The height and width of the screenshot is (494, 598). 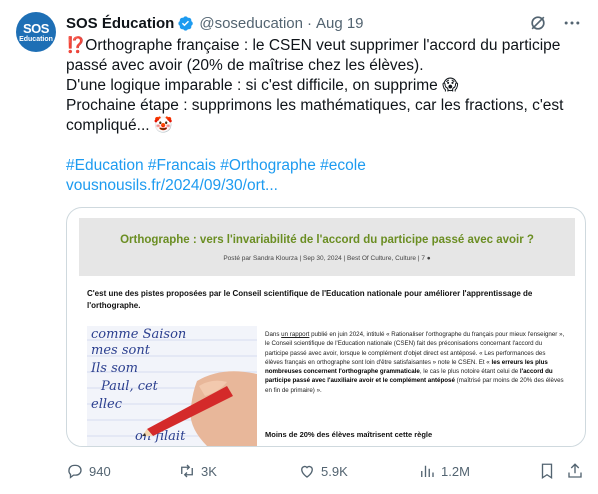 I want to click on share-icon, so click(x=575, y=470).